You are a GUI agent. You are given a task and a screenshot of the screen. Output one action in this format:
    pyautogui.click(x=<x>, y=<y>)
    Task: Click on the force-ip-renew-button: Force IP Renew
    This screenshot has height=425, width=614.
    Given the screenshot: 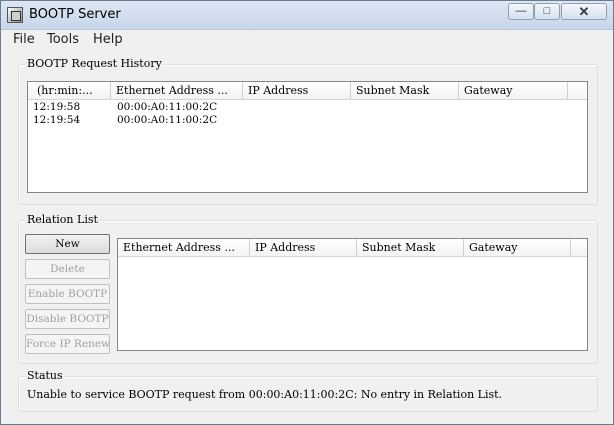 What is the action you would take?
    pyautogui.click(x=67, y=344)
    